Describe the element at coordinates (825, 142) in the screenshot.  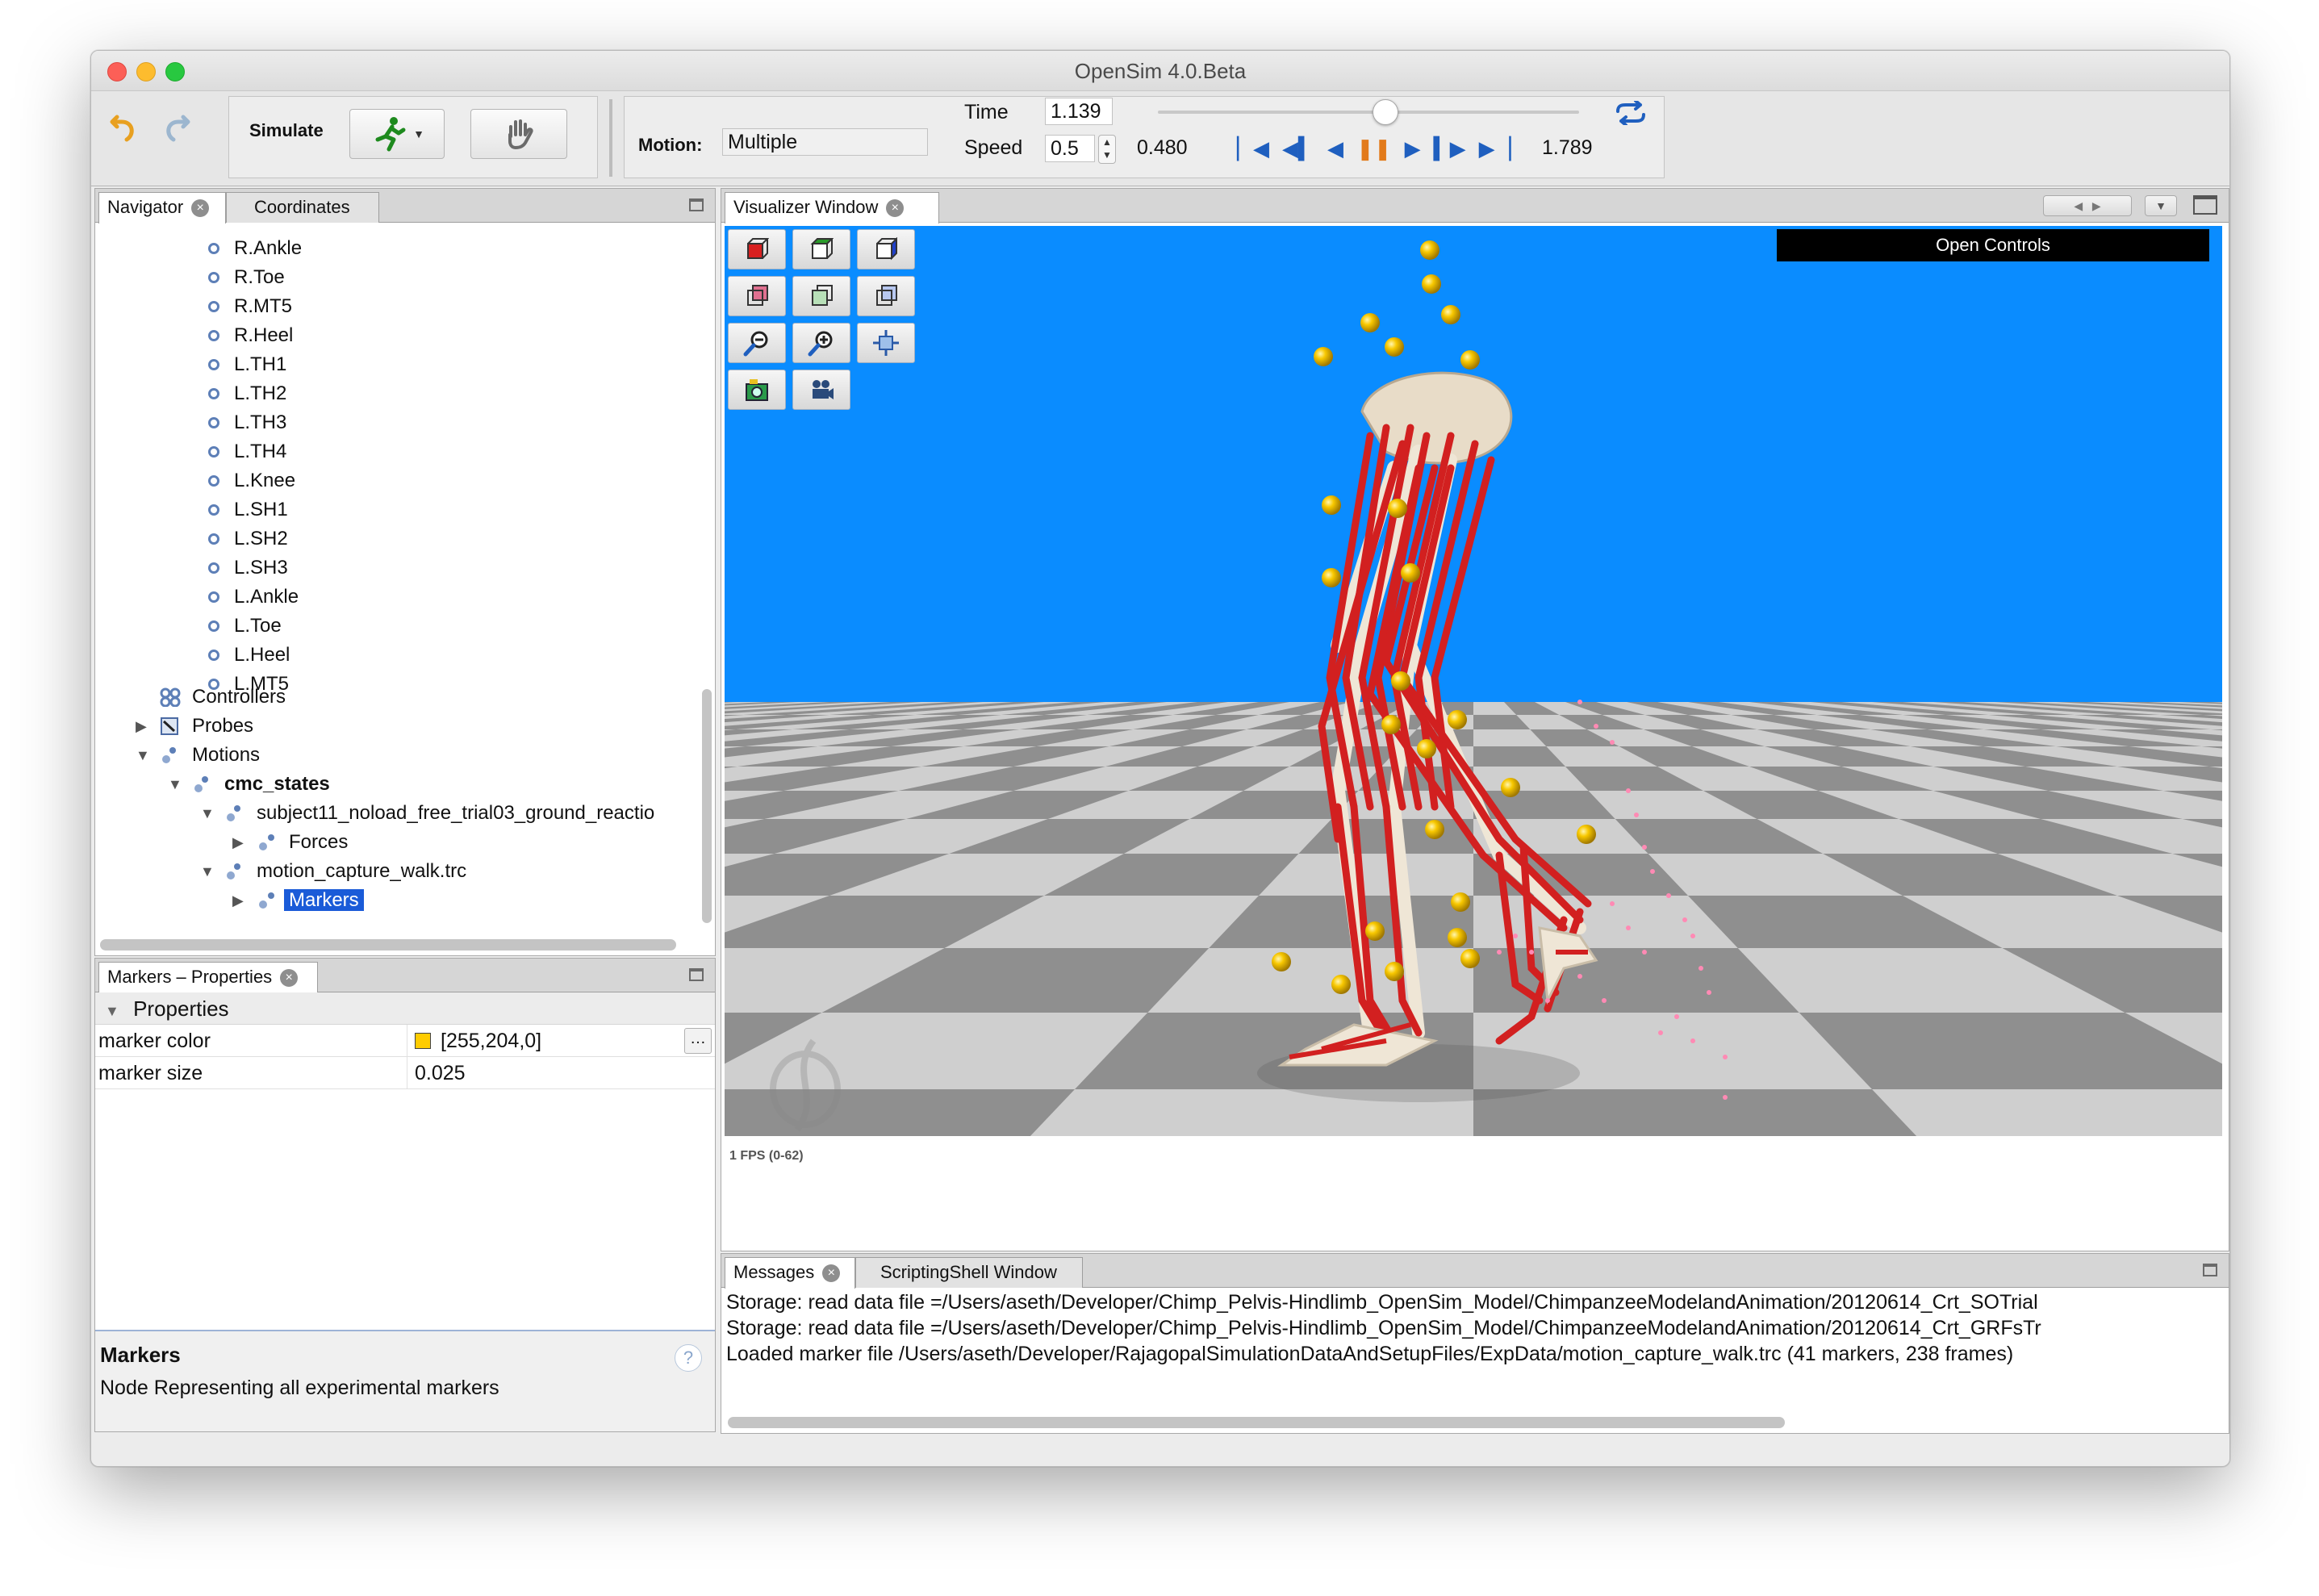
I see `motion-field: Multiple` at that location.